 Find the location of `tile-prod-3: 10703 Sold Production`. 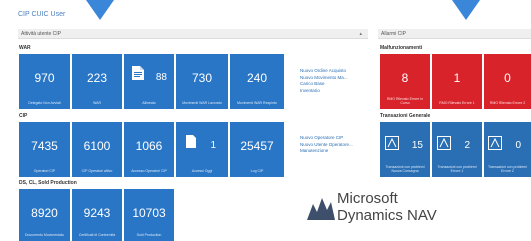

tile-prod-3: 10703 Sold Production is located at coordinates (149, 215).